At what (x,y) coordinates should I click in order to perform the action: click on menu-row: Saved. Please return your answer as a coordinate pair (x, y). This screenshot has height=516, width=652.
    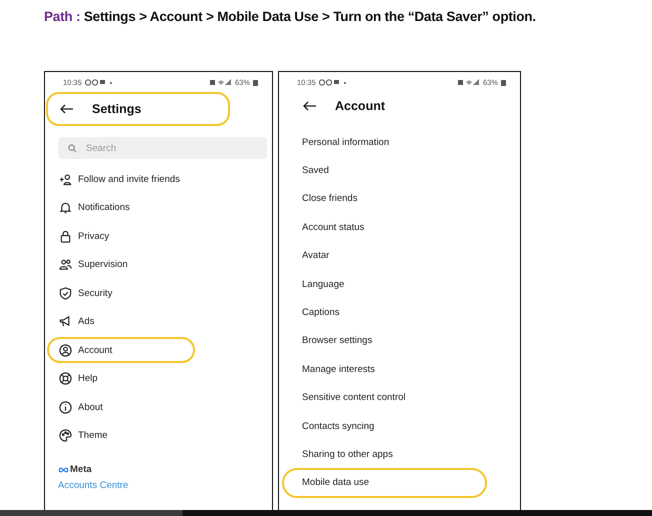
    Looking at the image, I should click on (384, 171).